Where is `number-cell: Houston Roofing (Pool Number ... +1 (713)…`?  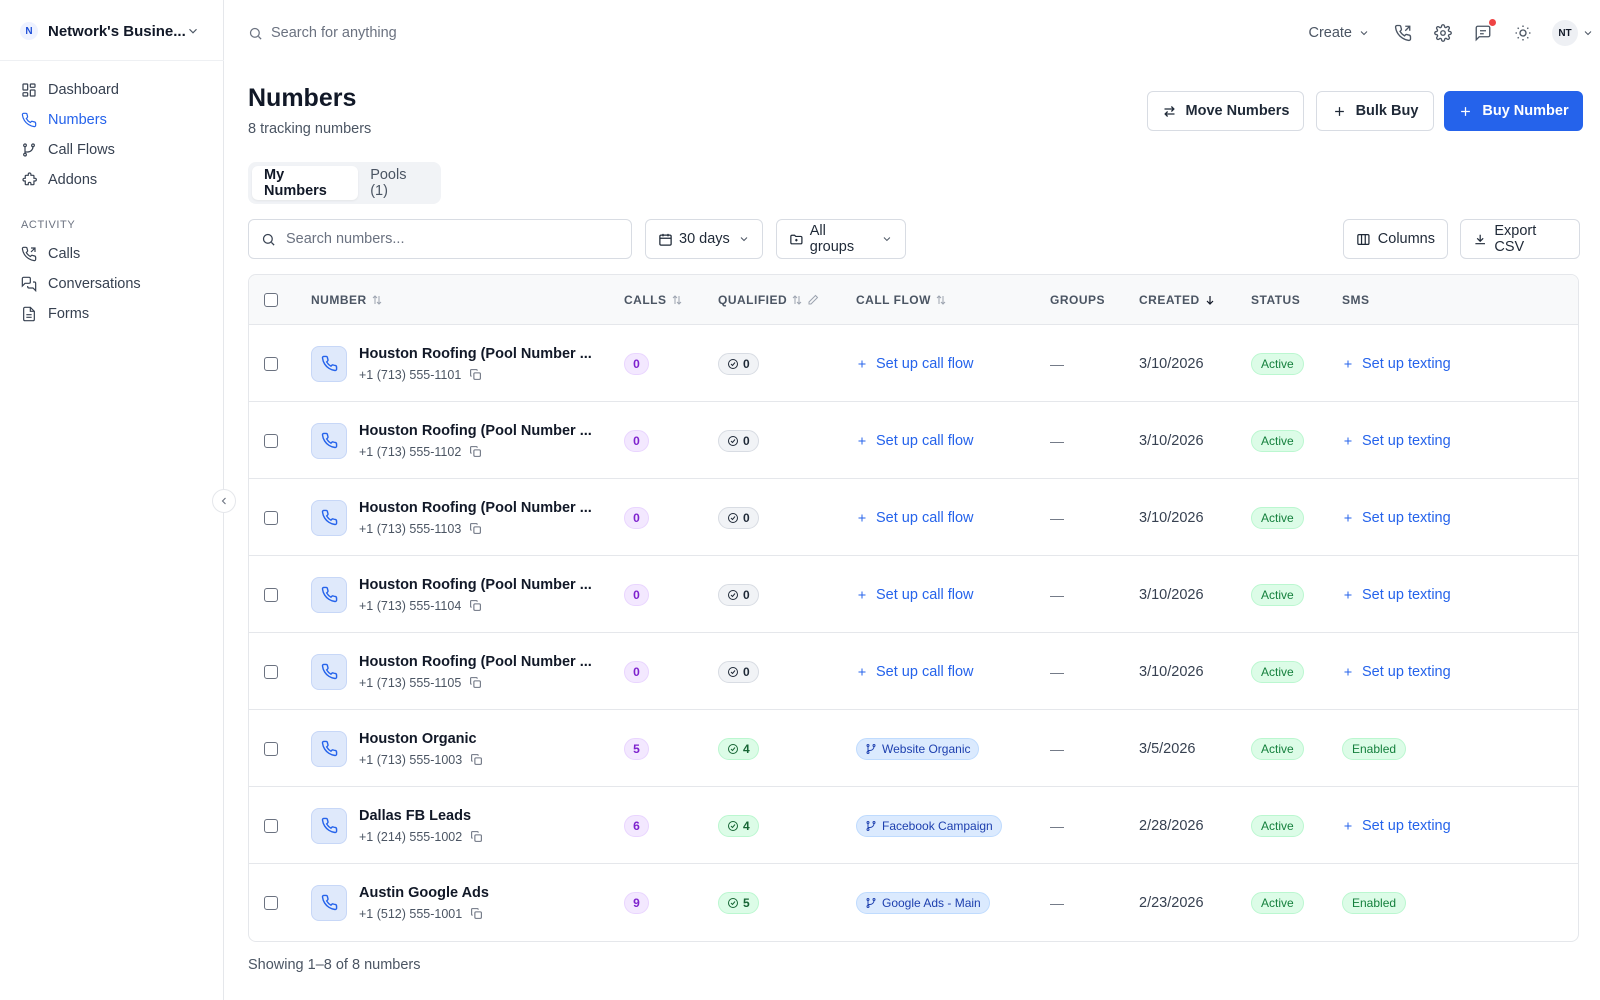
number-cell: Houston Roofing (Pool Number ... +1 (713)… is located at coordinates (451, 440).